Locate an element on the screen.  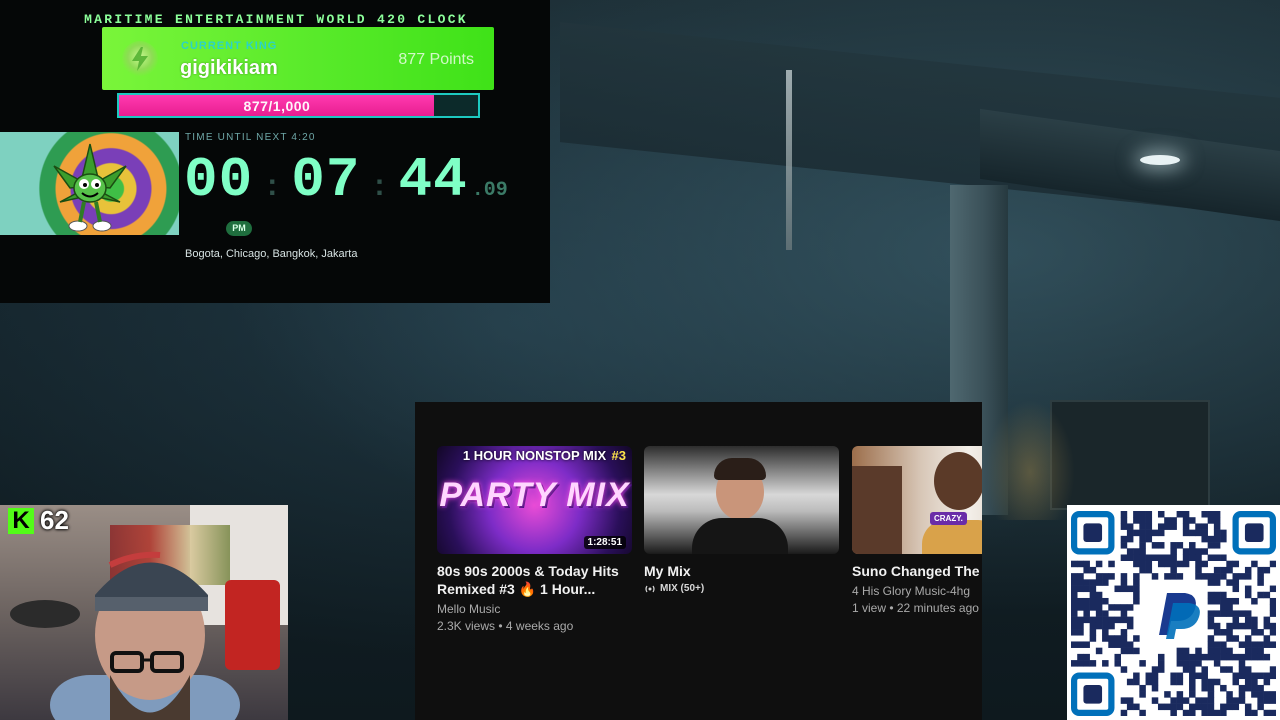
meridiem-badge: PM is located at coordinates (239, 228).